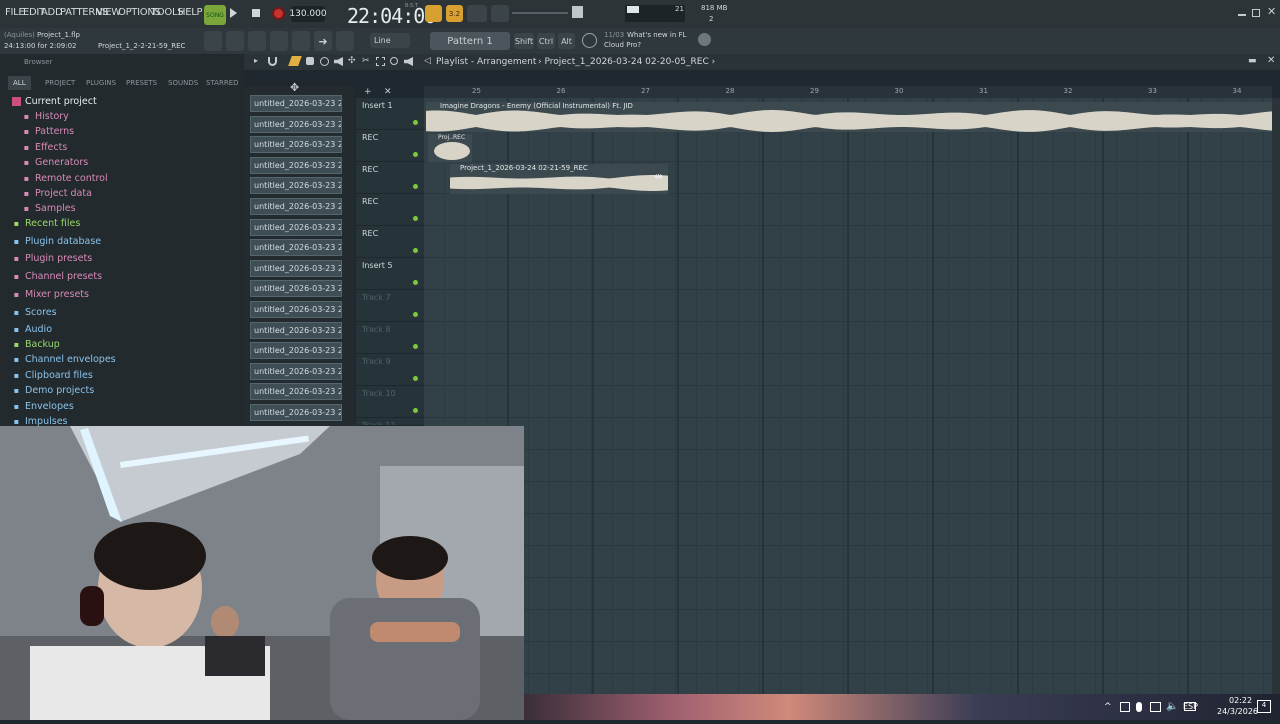 This screenshot has height=724, width=1280. What do you see at coordinates (470, 41) in the screenshot?
I see `pattern-select: Pattern 1` at bounding box center [470, 41].